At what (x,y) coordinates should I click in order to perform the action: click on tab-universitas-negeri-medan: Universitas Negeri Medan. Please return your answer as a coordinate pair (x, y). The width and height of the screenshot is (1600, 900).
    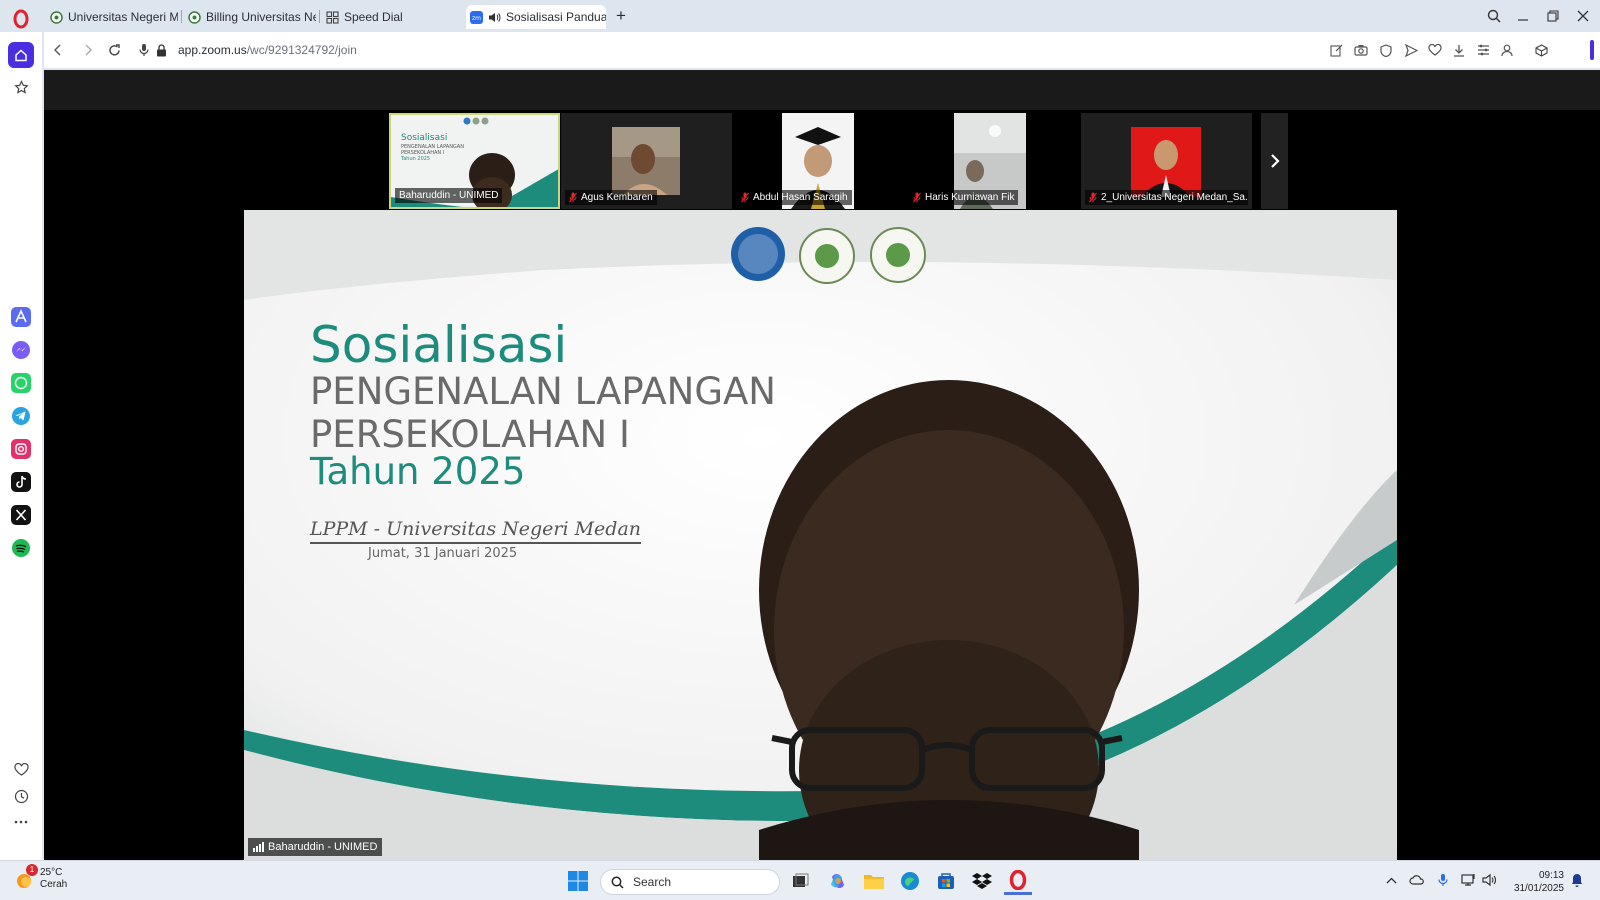
    Looking at the image, I should click on (112, 17).